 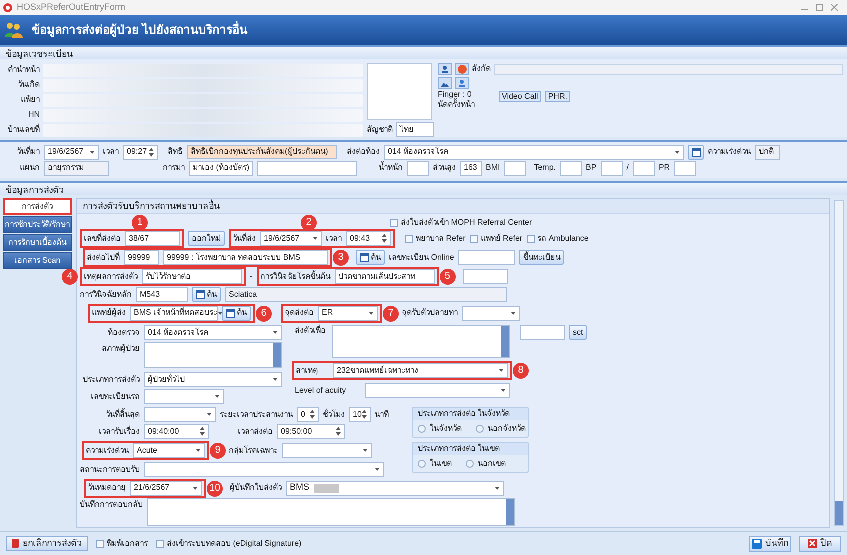 I want to click on field-label: ส่งเข้าระบบทดสอบ (eDigital Signature), so click(x=234, y=544).